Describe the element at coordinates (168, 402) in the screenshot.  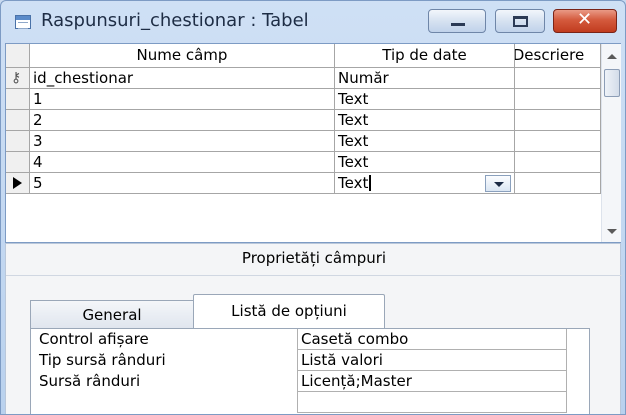
I see `property-label` at that location.